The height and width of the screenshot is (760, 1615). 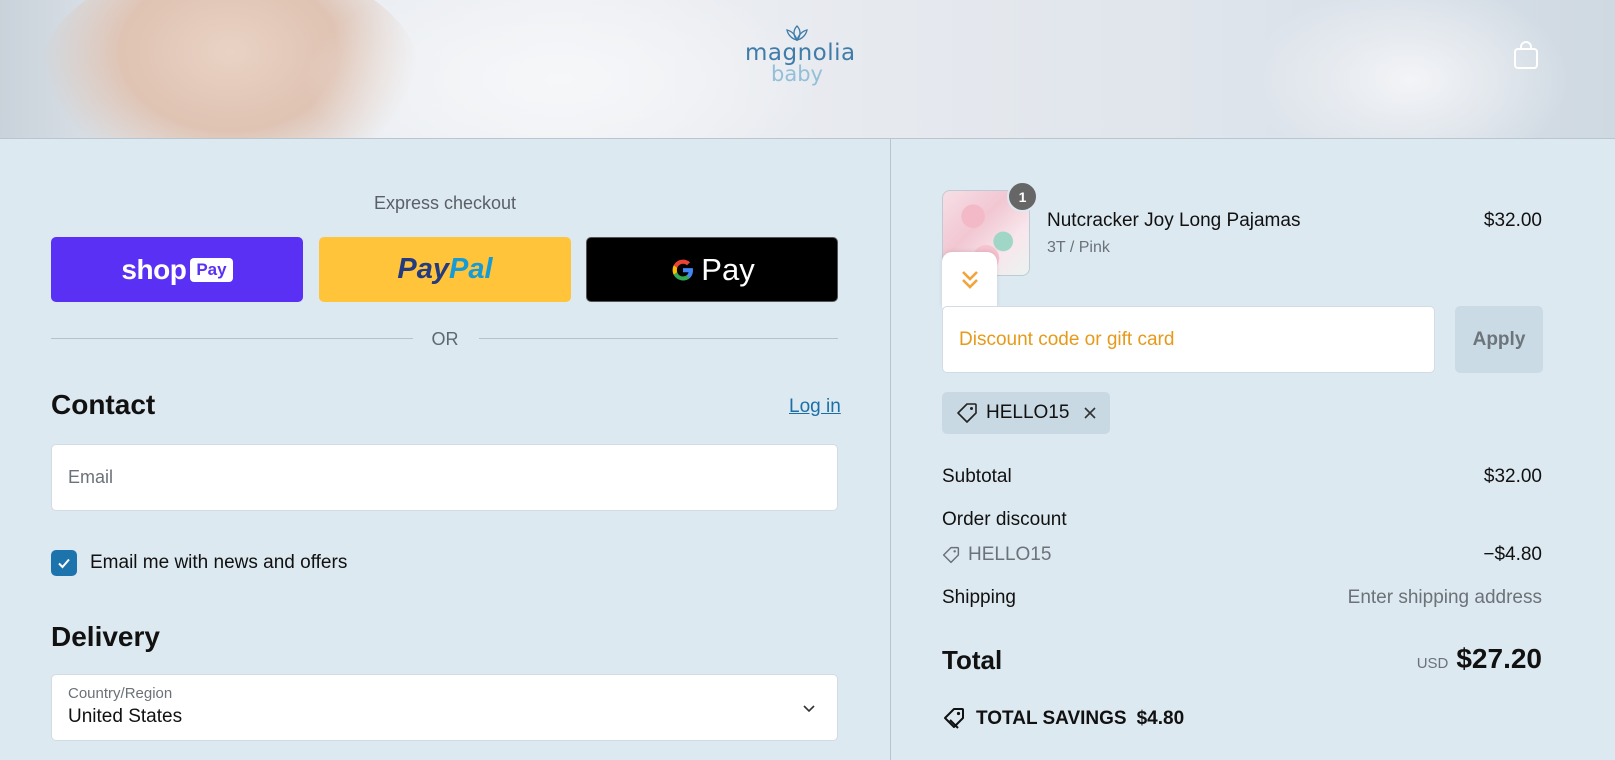 What do you see at coordinates (977, 476) in the screenshot?
I see `subtotal-label: Subtotal` at bounding box center [977, 476].